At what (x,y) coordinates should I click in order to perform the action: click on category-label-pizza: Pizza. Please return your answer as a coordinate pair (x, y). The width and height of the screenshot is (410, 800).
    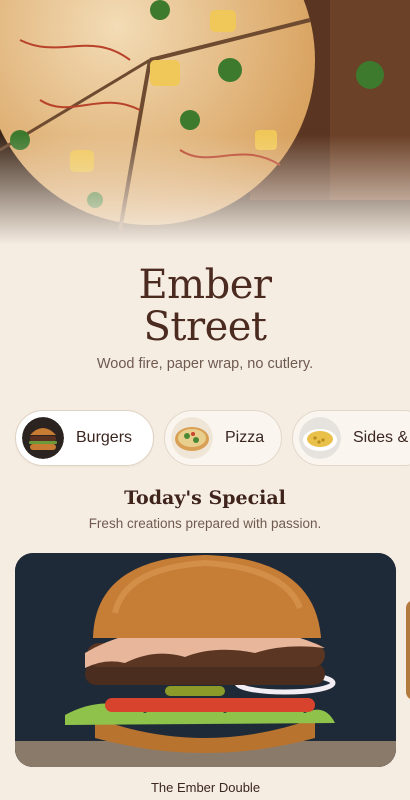
    Looking at the image, I should click on (245, 437).